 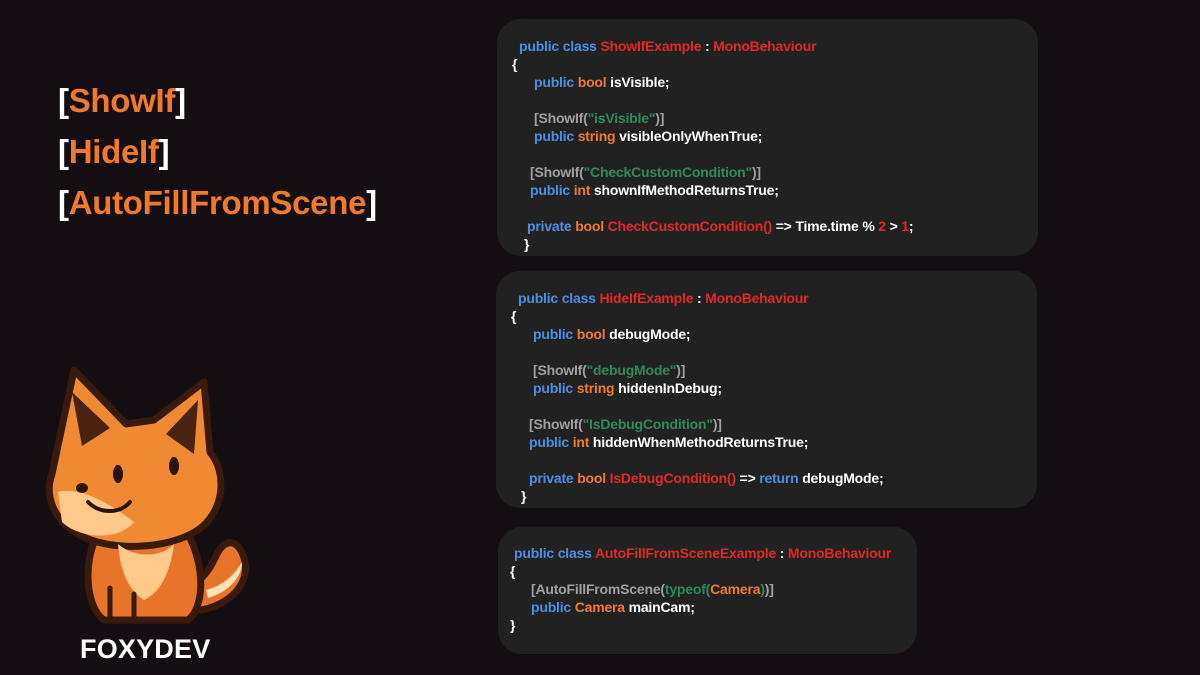 I want to click on code-token: hiddenWhenMethodReturnsTrue;, so click(x=700, y=442).